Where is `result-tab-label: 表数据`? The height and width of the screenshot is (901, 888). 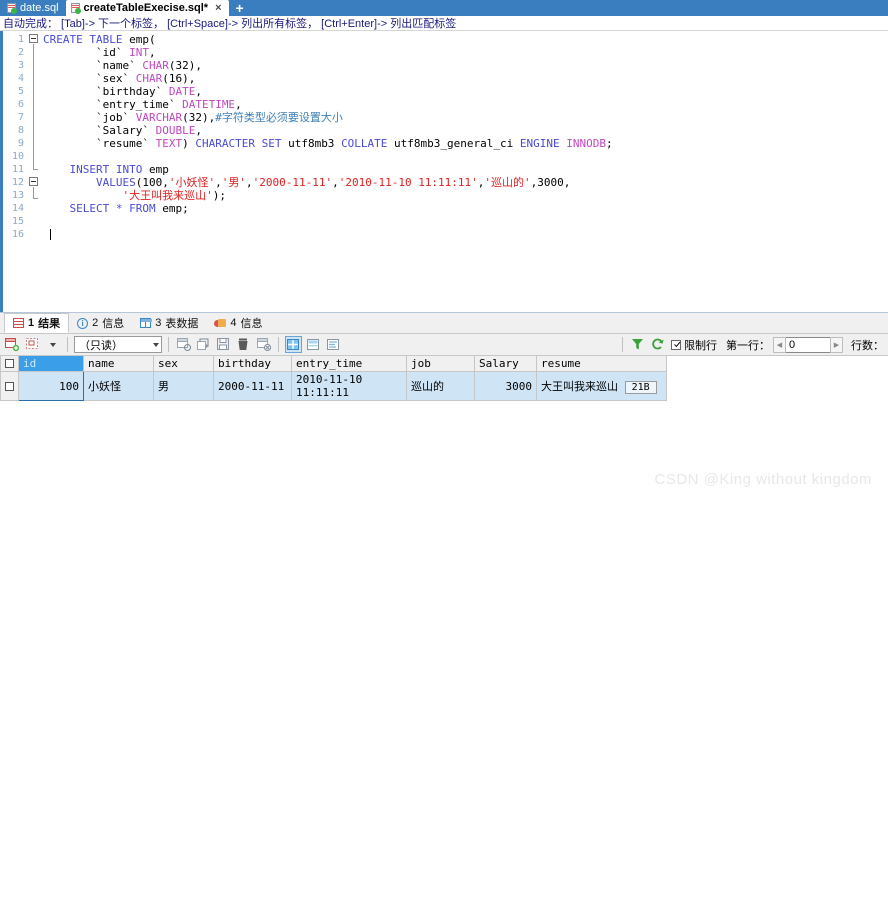 result-tab-label: 表数据 is located at coordinates (182, 324).